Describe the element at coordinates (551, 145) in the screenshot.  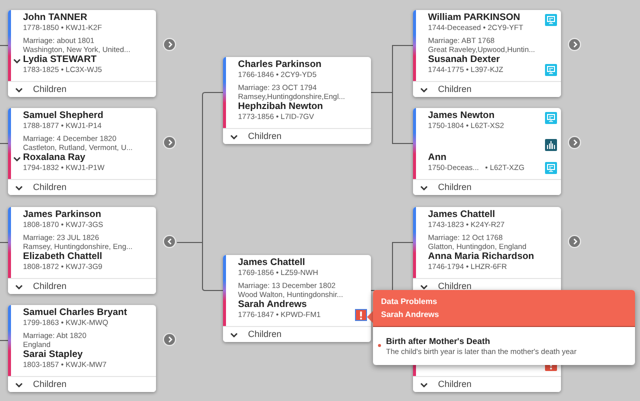
I see `temple-icon` at that location.